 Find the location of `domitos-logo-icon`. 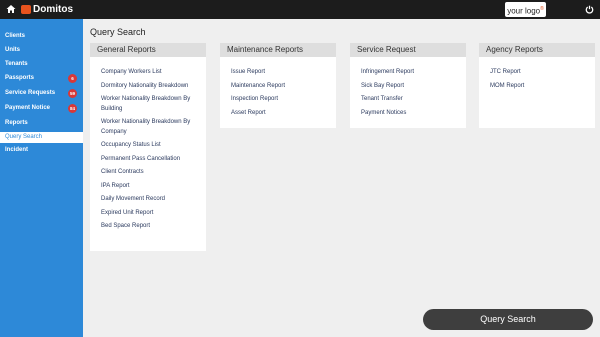

domitos-logo-icon is located at coordinates (26, 9).